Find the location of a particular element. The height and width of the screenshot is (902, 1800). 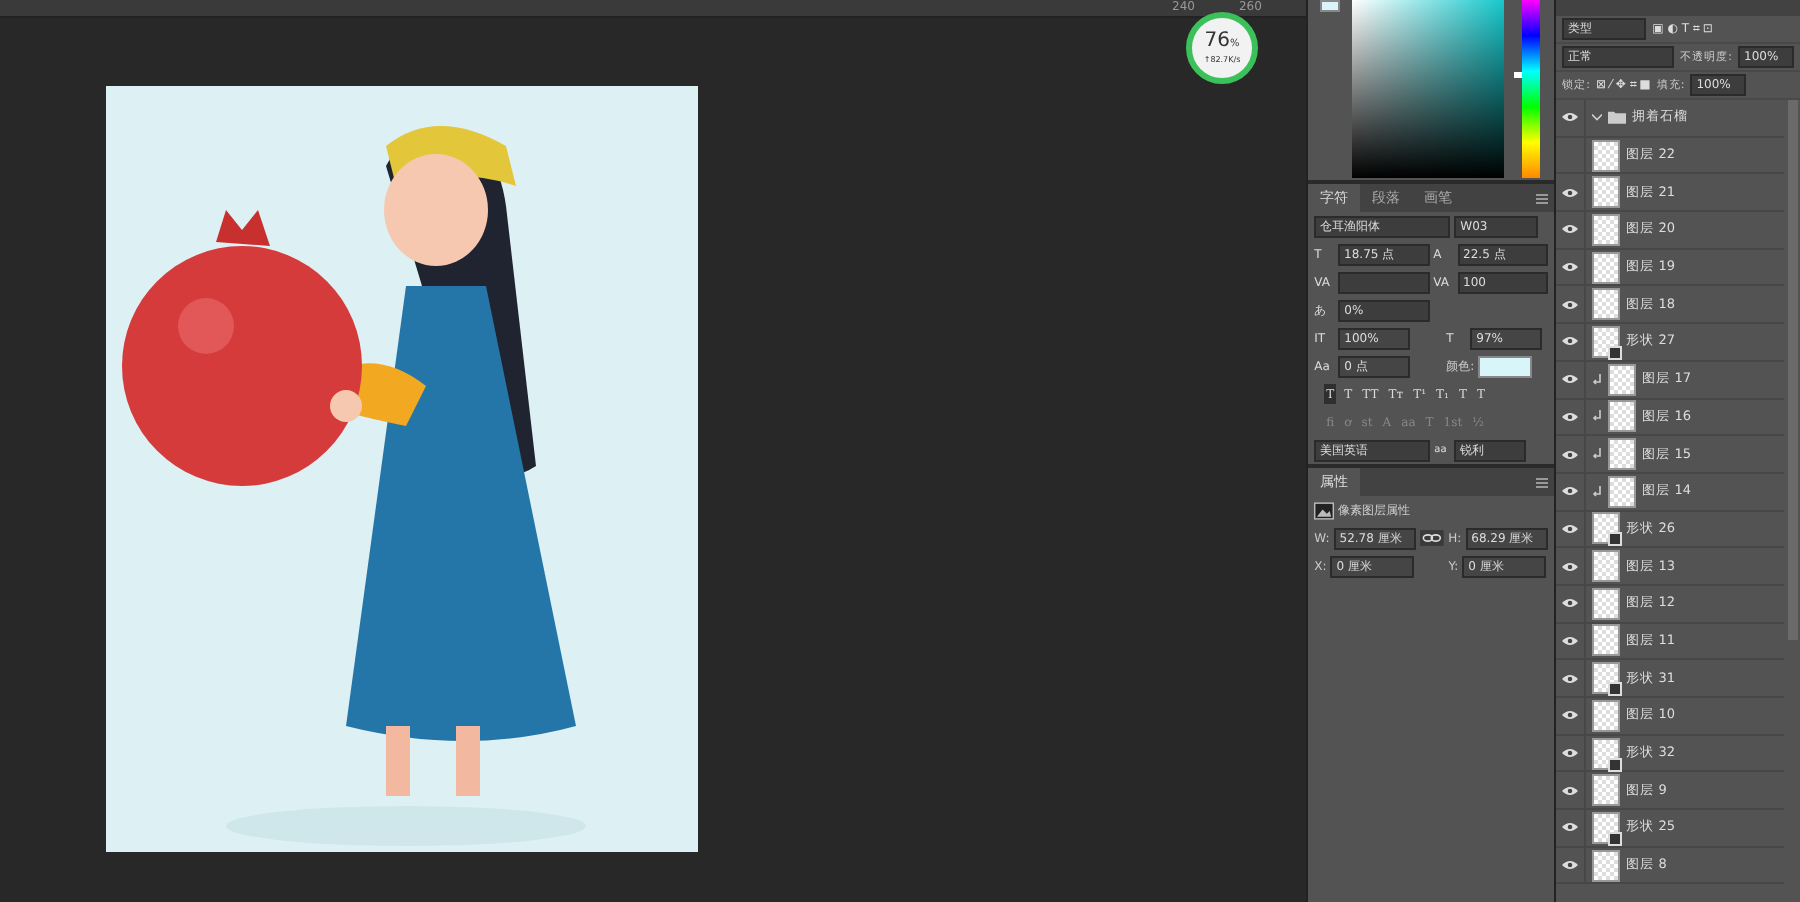

color-swatch is located at coordinates (1330, 6).